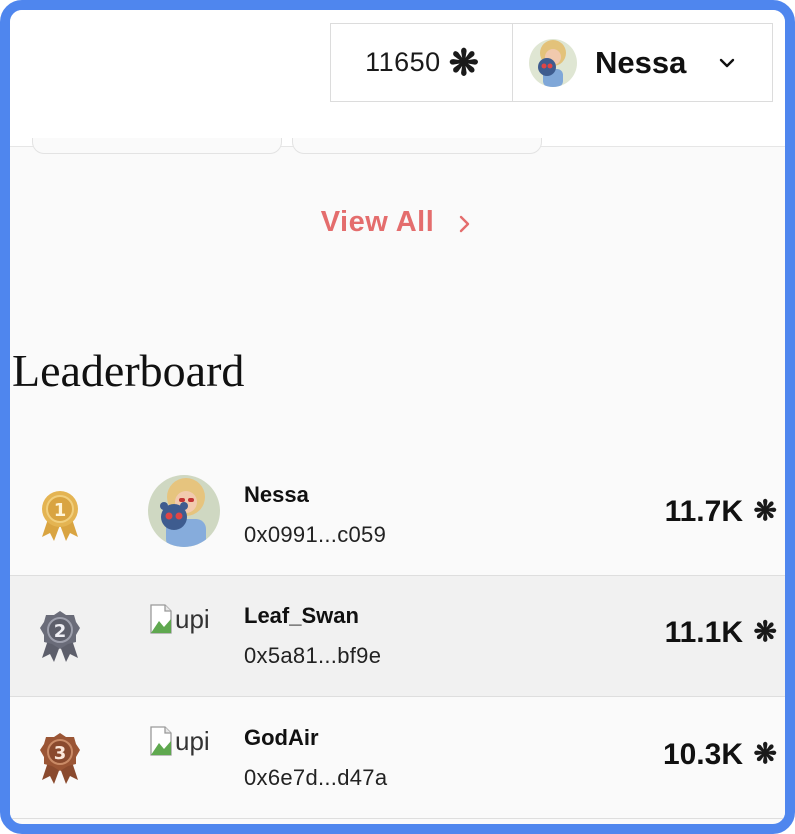  I want to click on view-all-link: View All, so click(397, 222).